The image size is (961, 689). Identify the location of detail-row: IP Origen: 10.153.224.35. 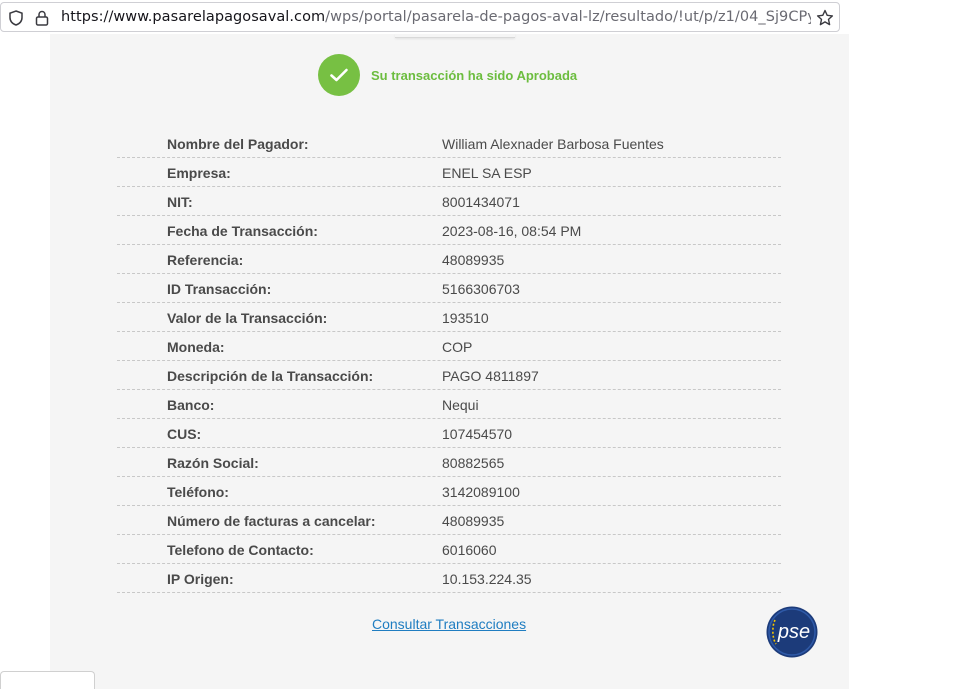
(449, 579).